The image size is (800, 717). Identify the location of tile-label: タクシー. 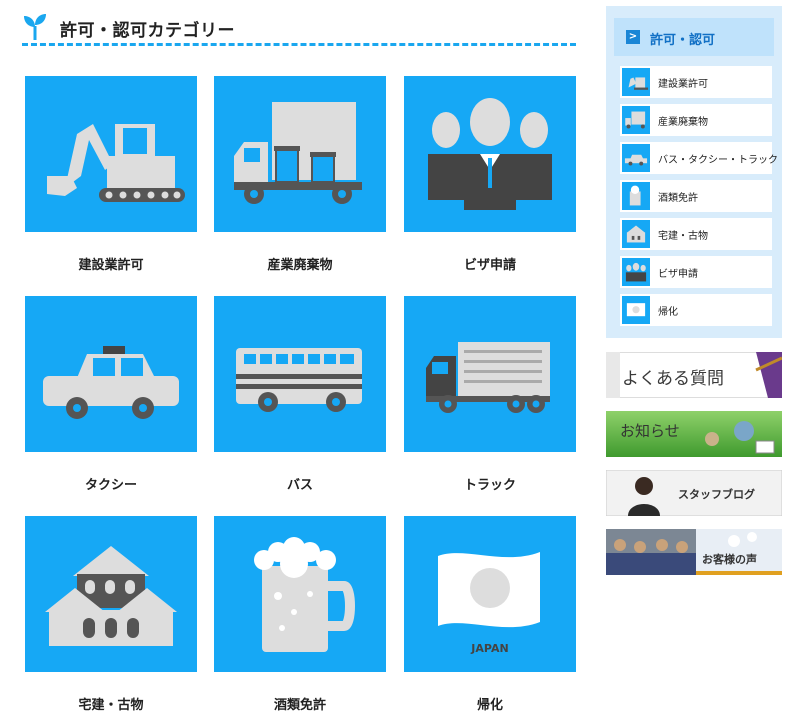
(110, 485).